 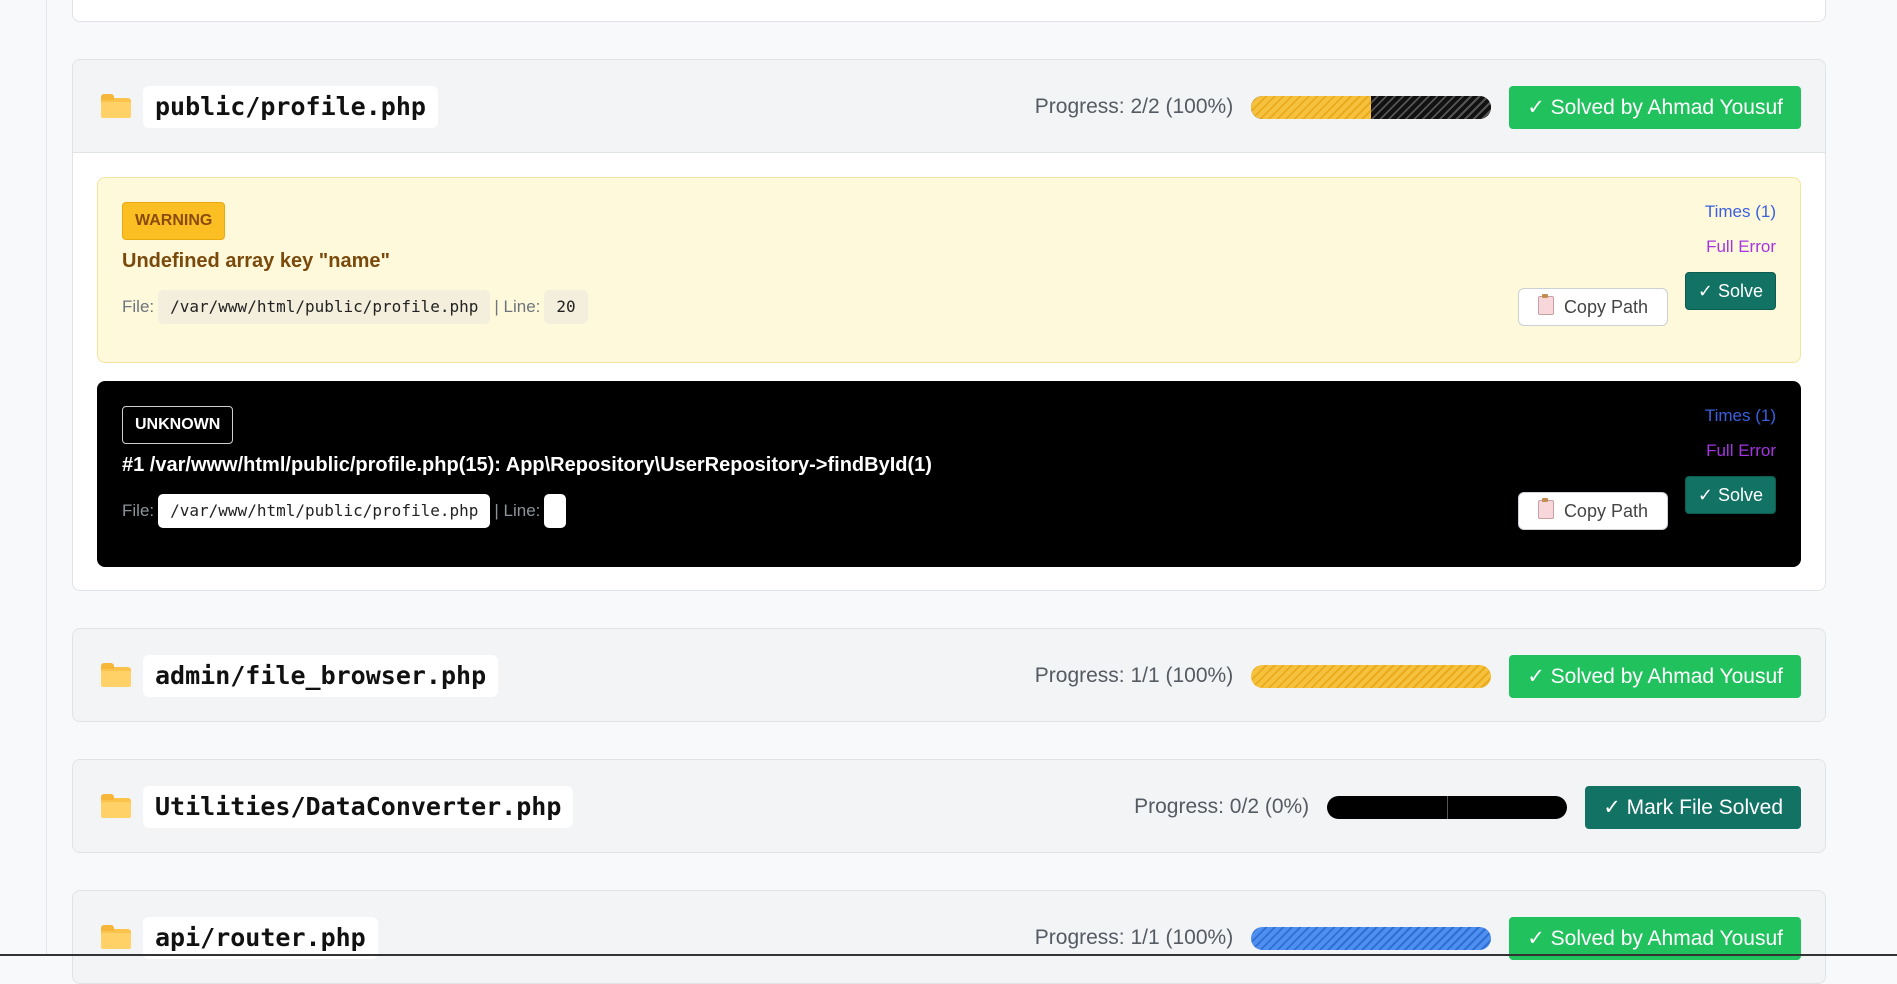 I want to click on progress-divider, so click(x=1448, y=807).